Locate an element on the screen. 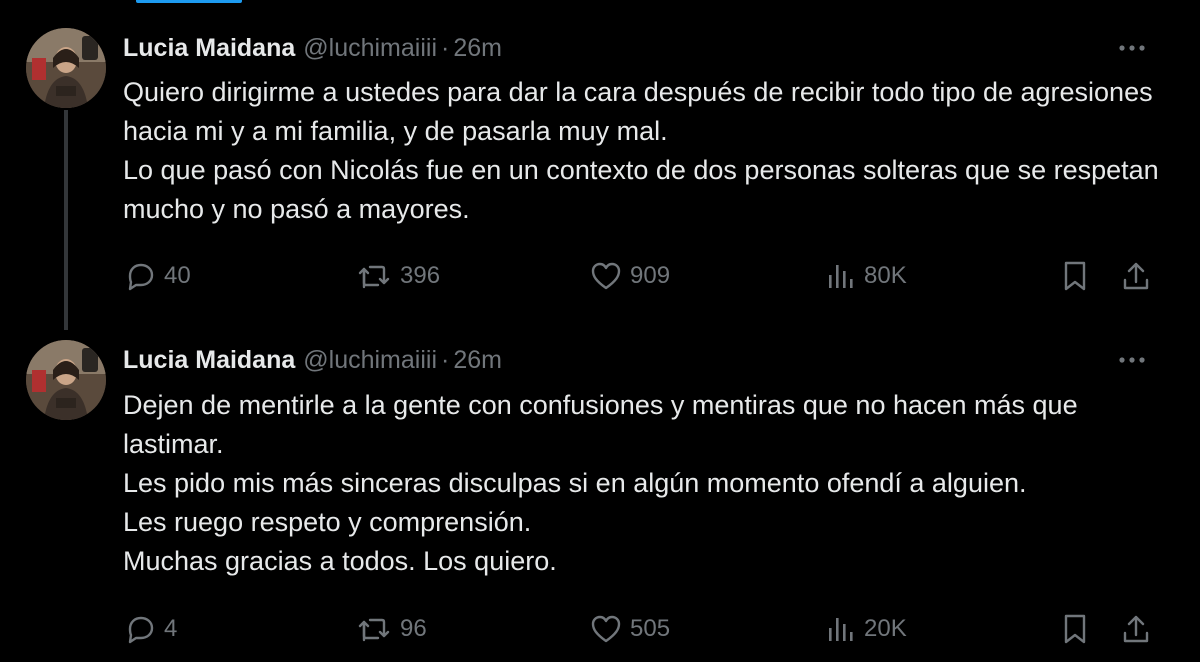 This screenshot has width=1200, height=662. repost-button: 396 is located at coordinates (398, 276).